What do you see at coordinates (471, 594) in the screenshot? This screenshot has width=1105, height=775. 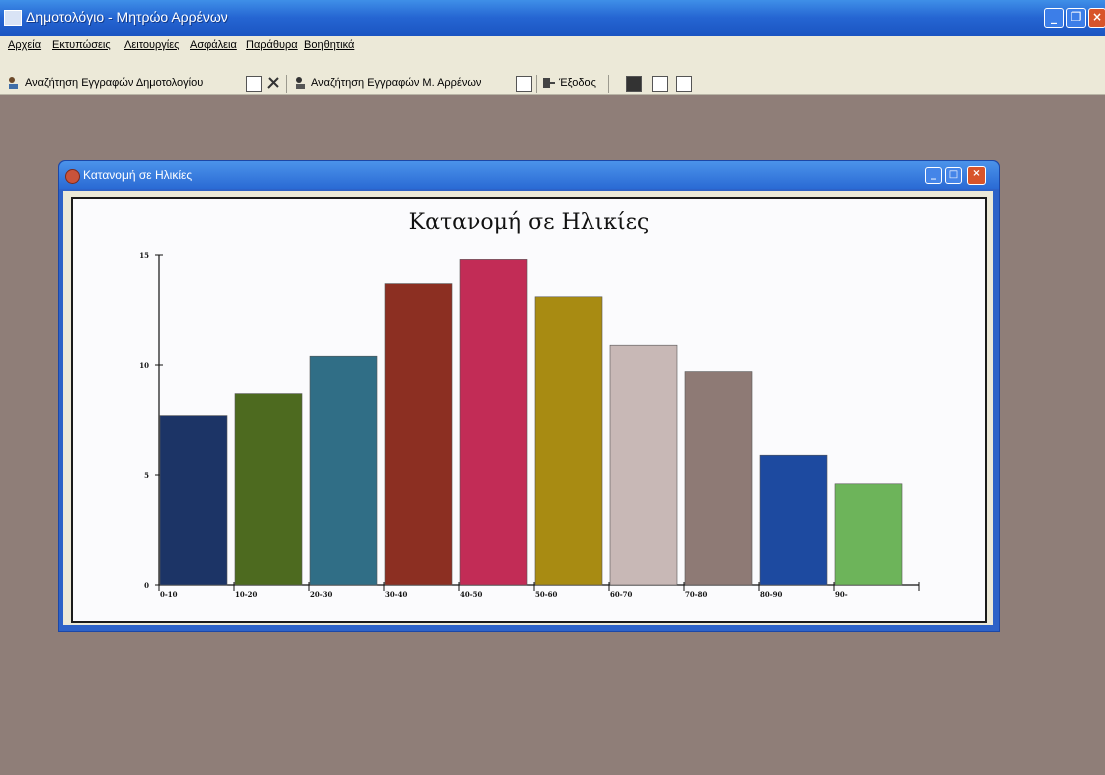 I see `x-tick-label: 40-50` at bounding box center [471, 594].